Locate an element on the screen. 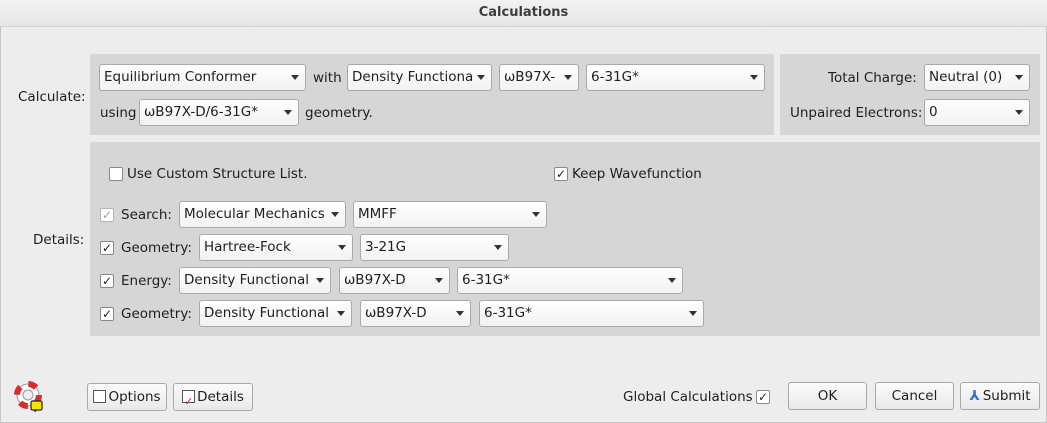  geometry-hf-method-value: Hartree-Fock is located at coordinates (247, 247).